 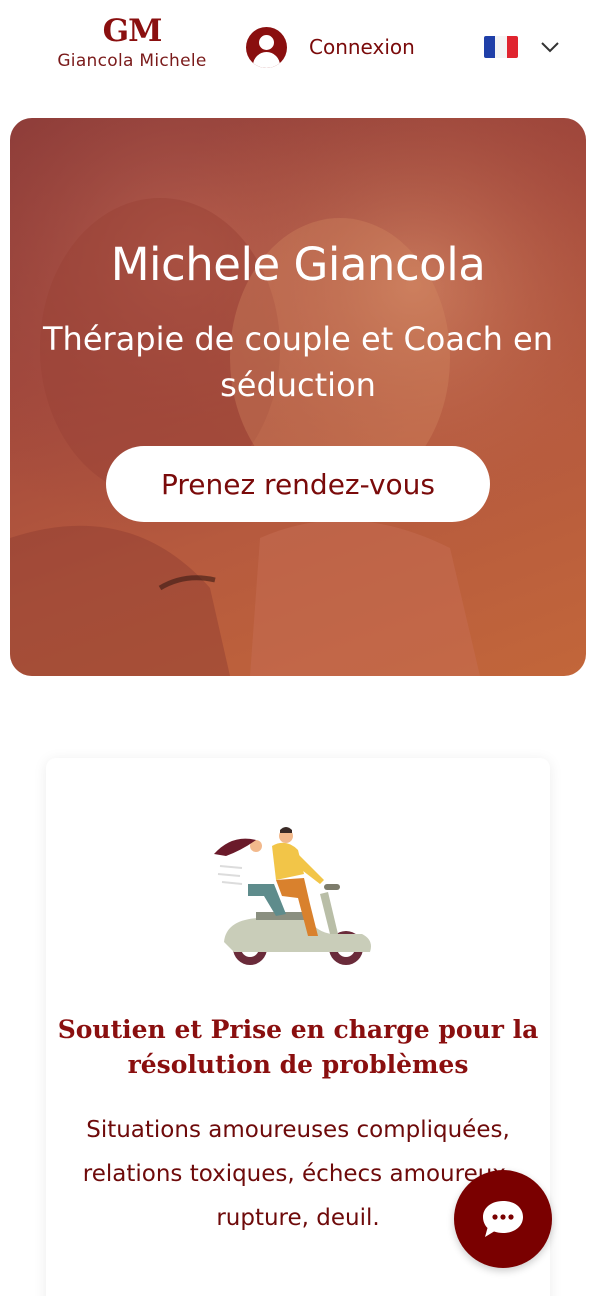 I want to click on logo-mark: GM, so click(x=132, y=31).